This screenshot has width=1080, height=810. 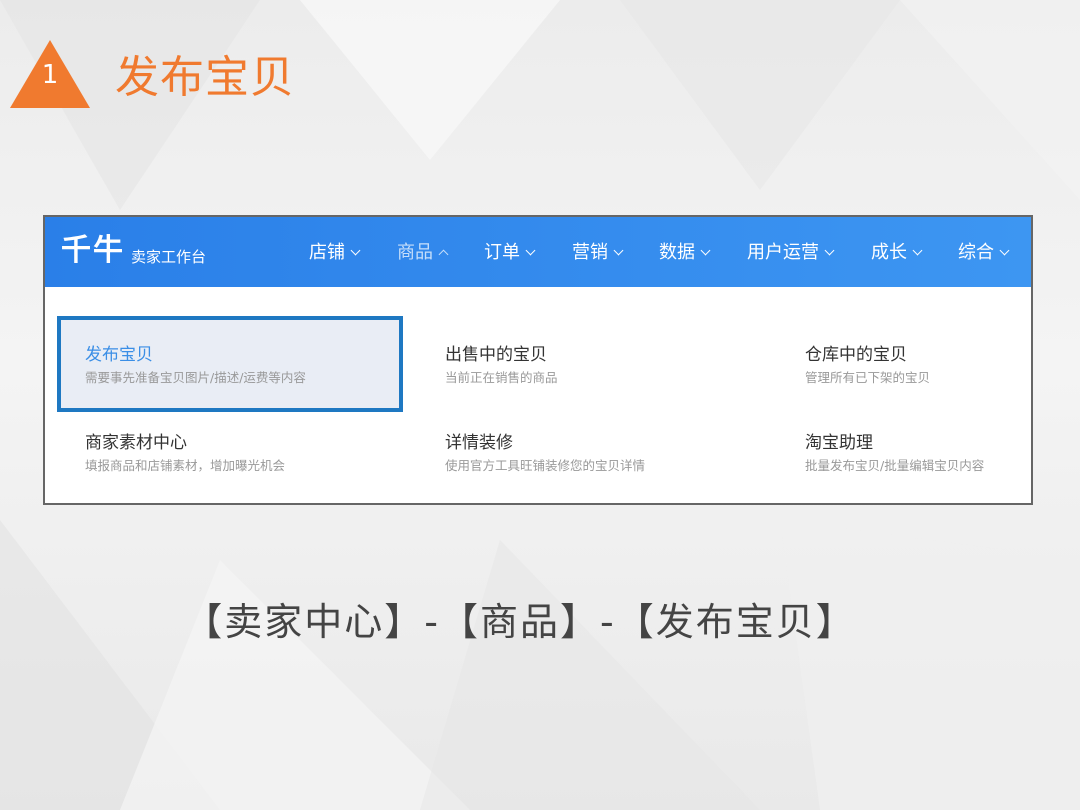 What do you see at coordinates (502, 252) in the screenshot?
I see `nav-label: 订单` at bounding box center [502, 252].